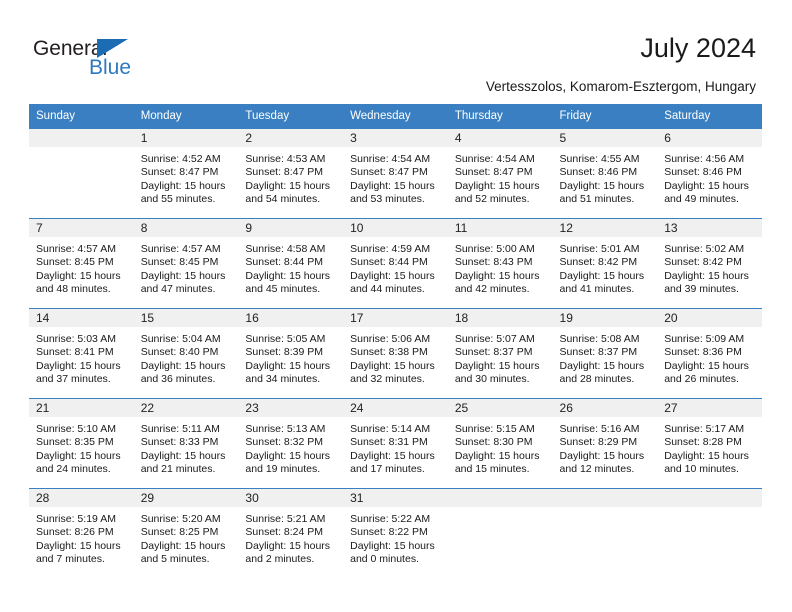 The image size is (792, 612). What do you see at coordinates (390, 339) in the screenshot?
I see `sunrise-text: Sunrise: 5:06 AM` at bounding box center [390, 339].